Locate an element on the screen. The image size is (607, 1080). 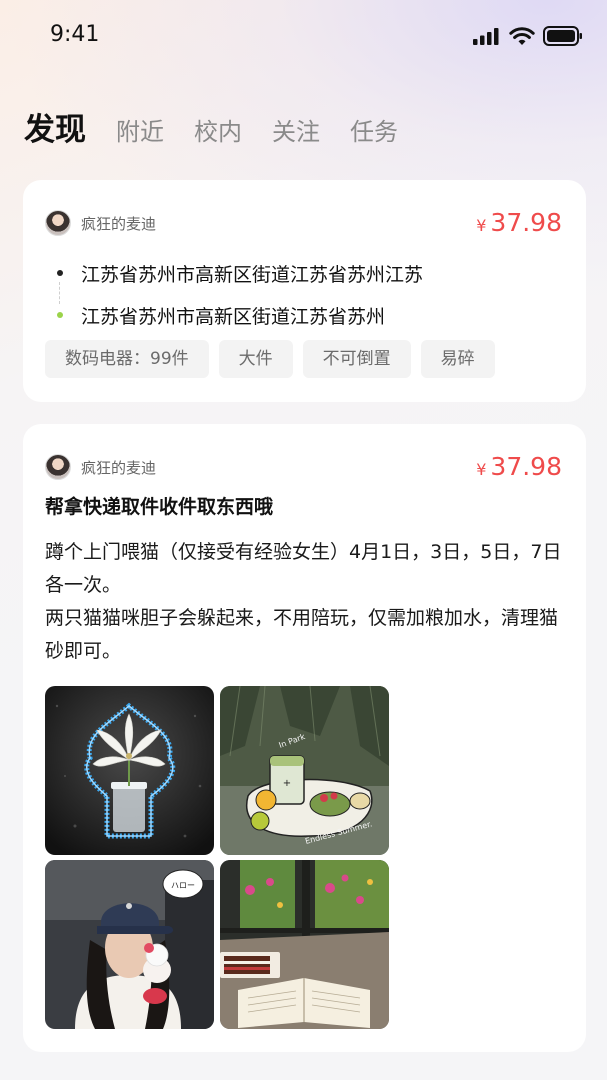
tab-tasks: 任务 is located at coordinates (374, 129).